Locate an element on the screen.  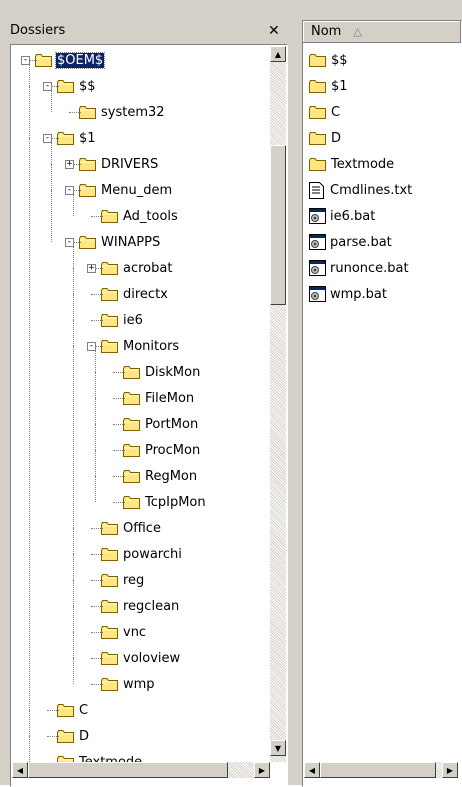
tree-item-label: $$ is located at coordinates (87, 86).